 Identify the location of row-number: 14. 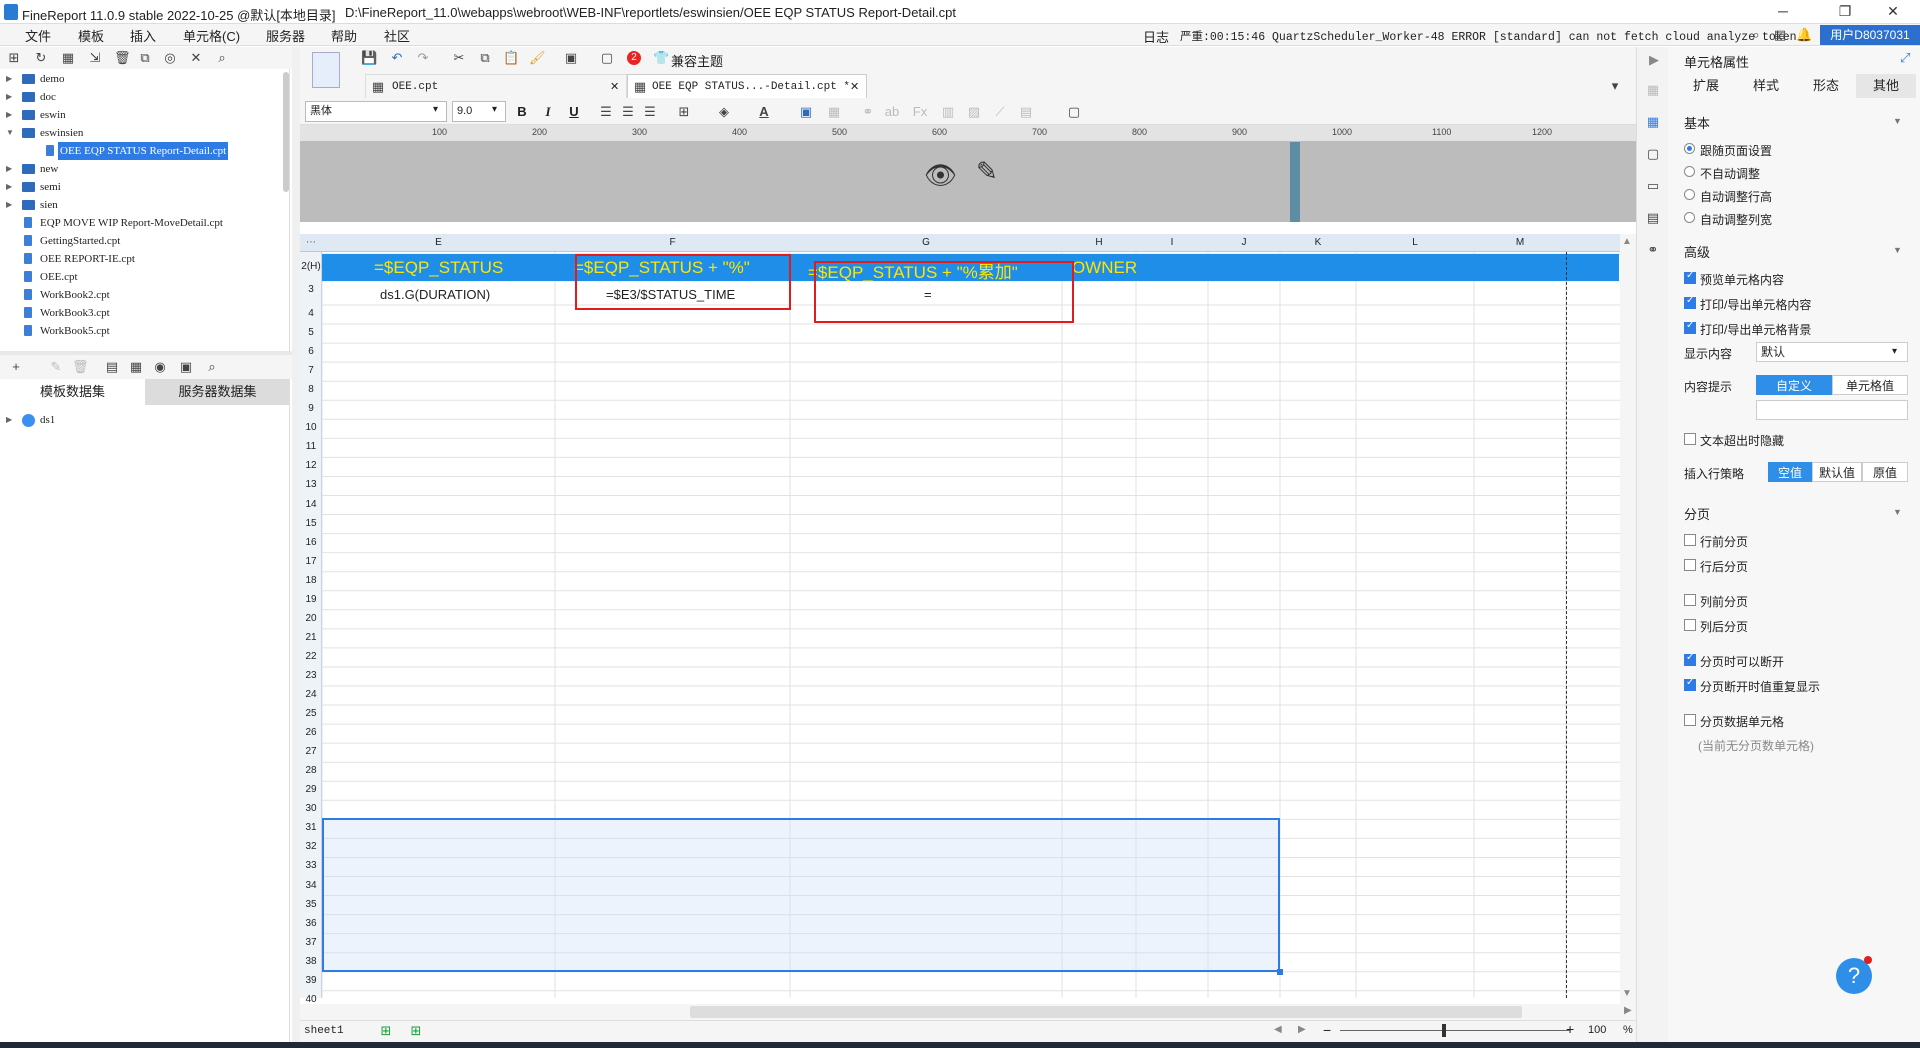
(311, 504).